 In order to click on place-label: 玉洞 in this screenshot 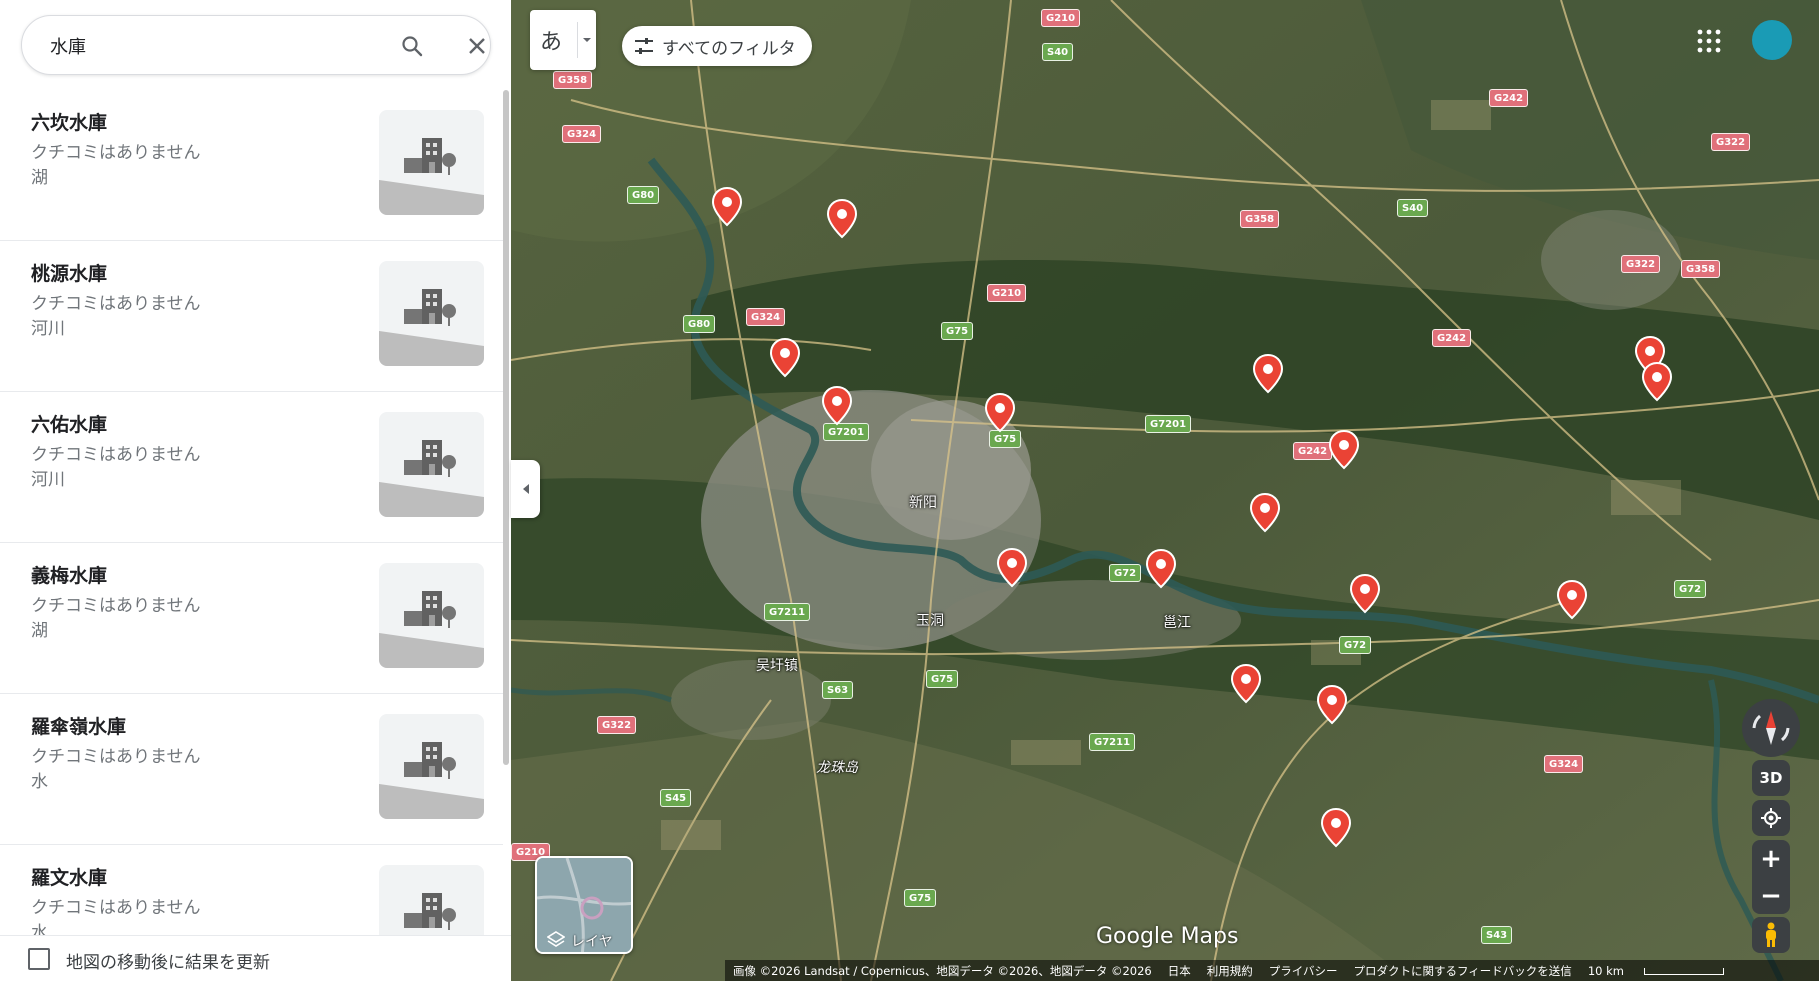, I will do `click(930, 621)`.